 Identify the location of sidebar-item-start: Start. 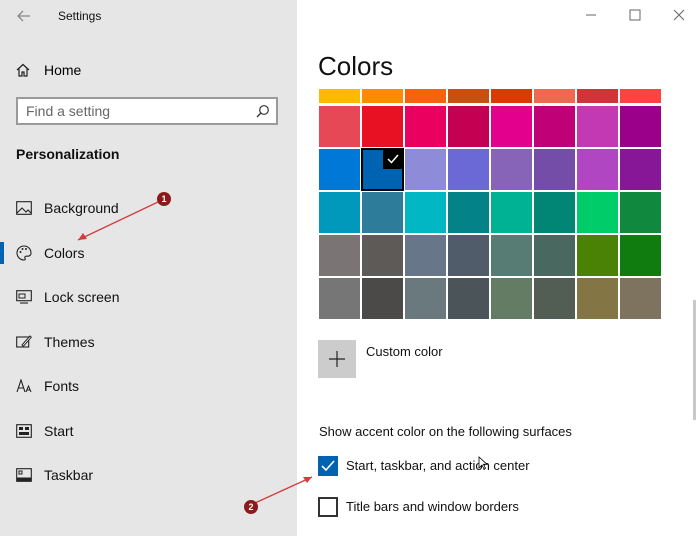
(148, 431).